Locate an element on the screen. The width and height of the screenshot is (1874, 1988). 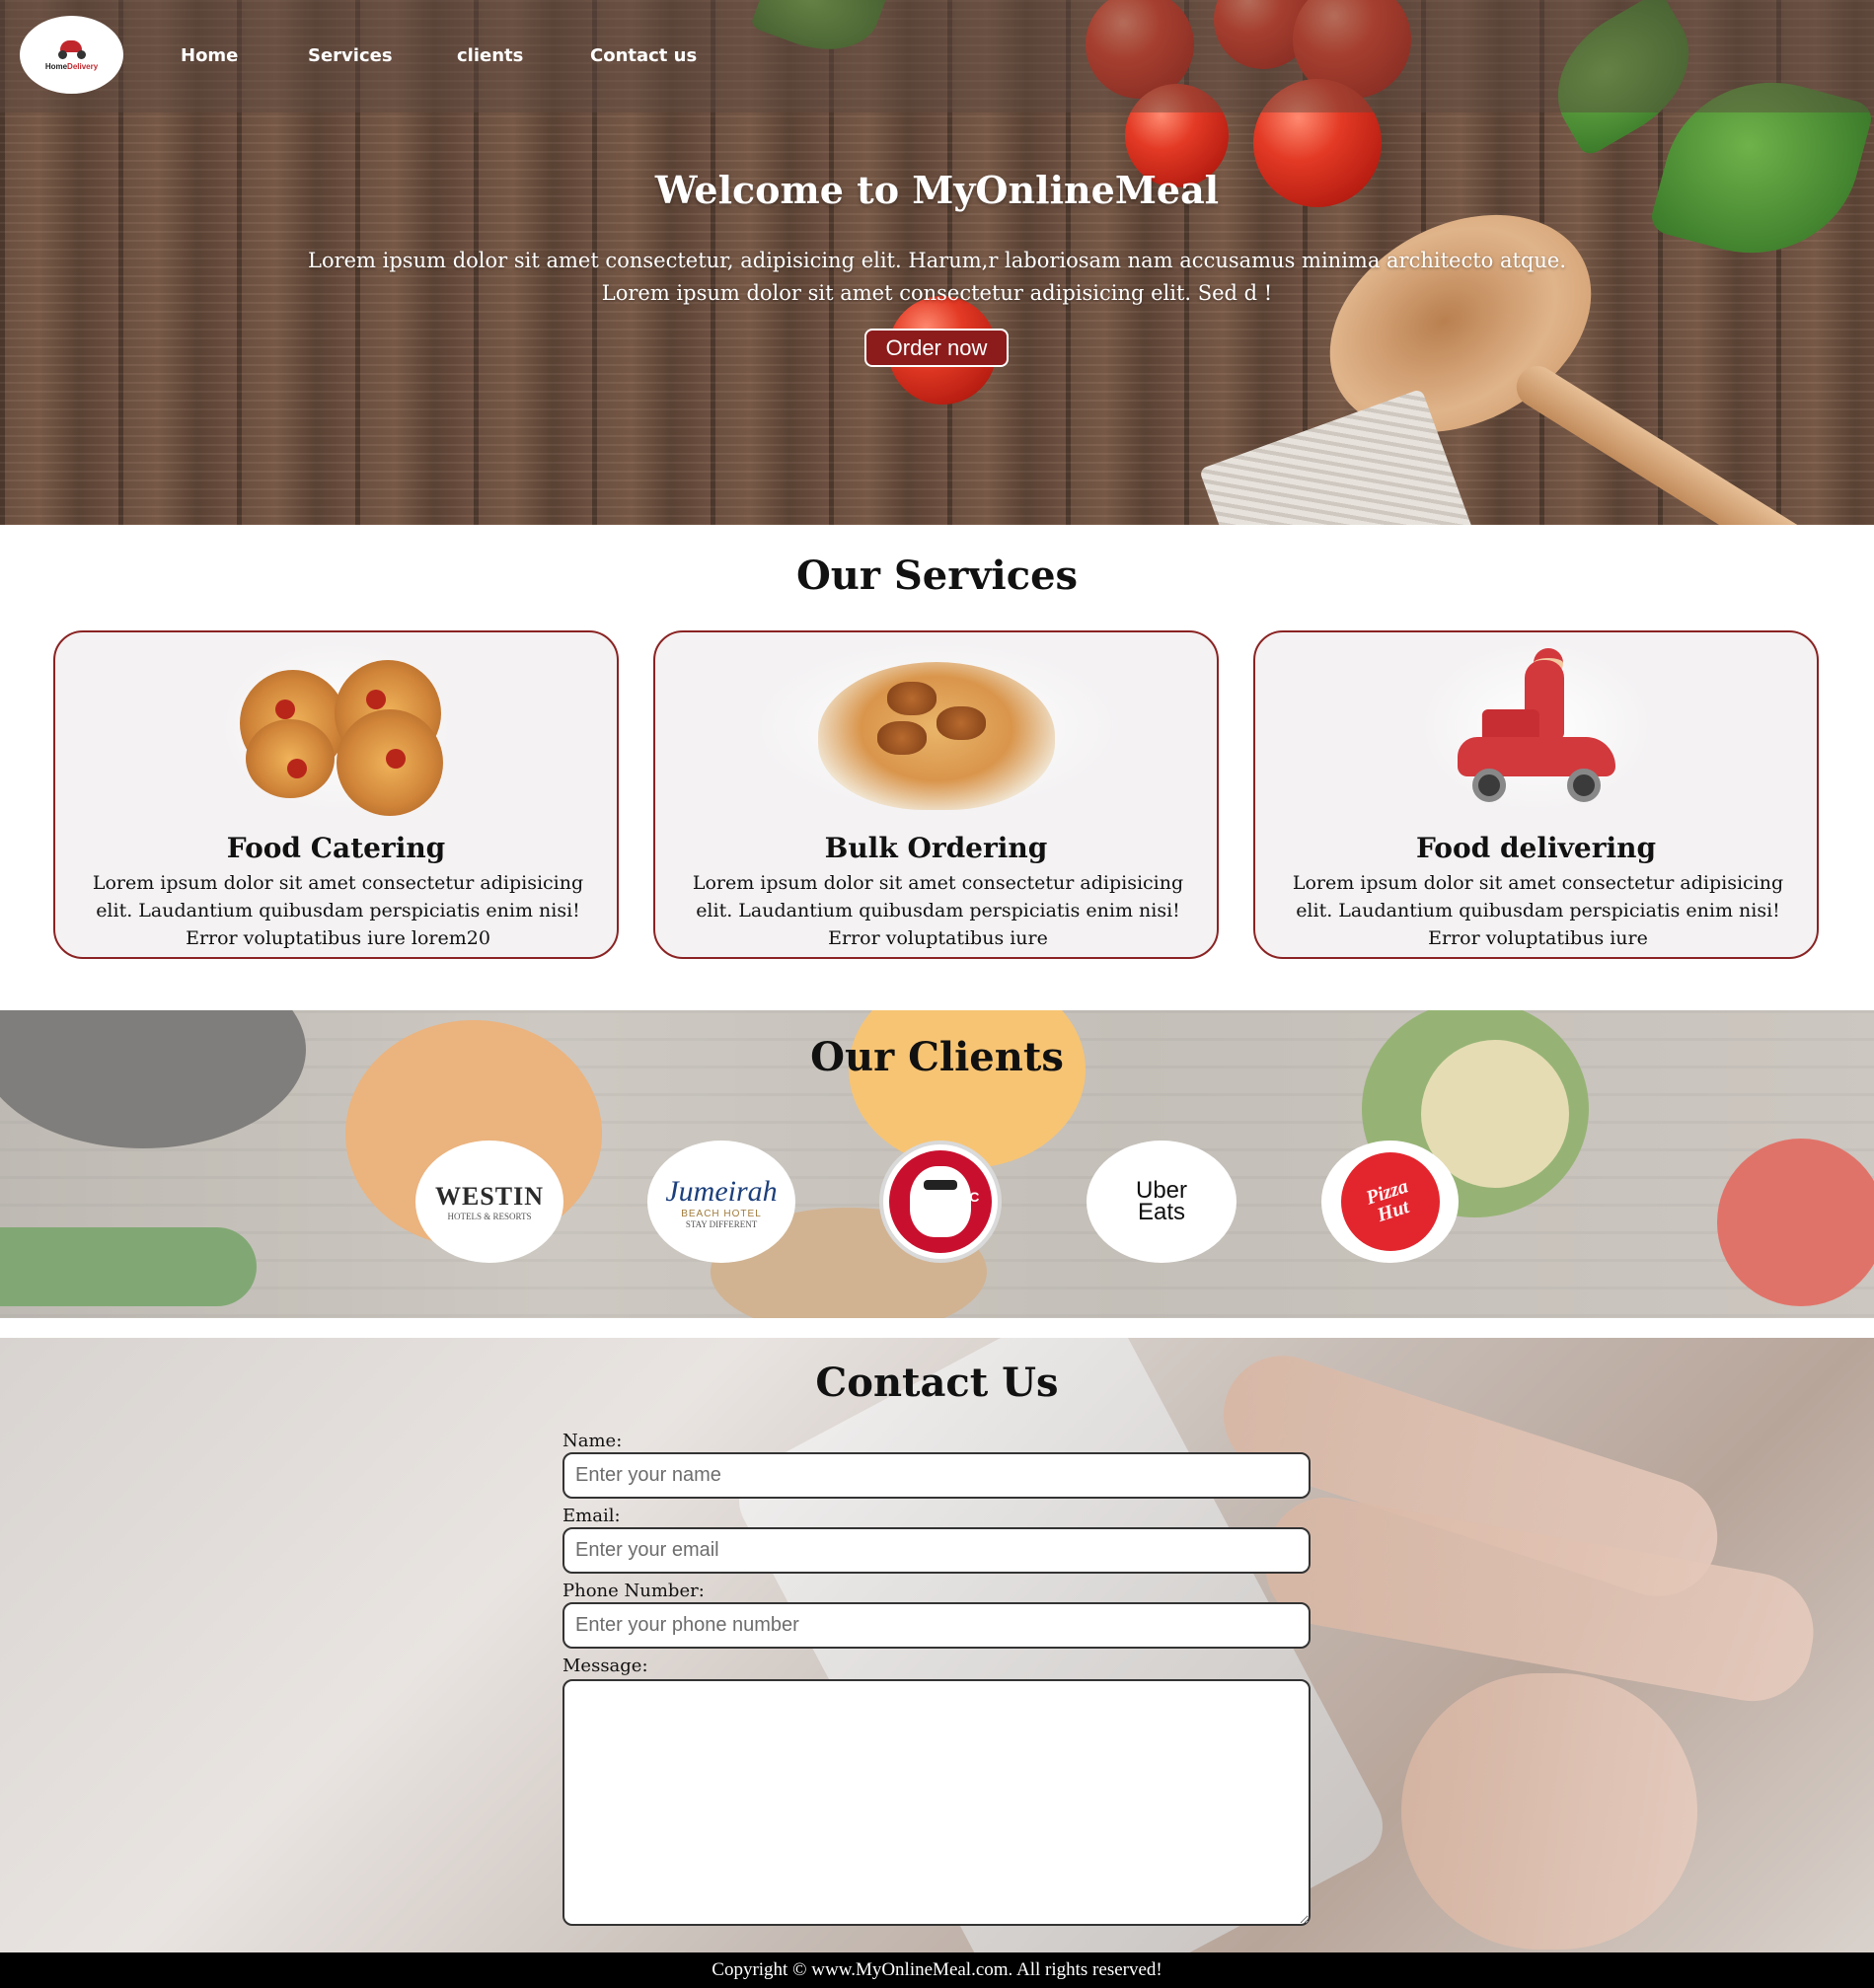
client-logo-kfc: KFC is located at coordinates (941, 1202).